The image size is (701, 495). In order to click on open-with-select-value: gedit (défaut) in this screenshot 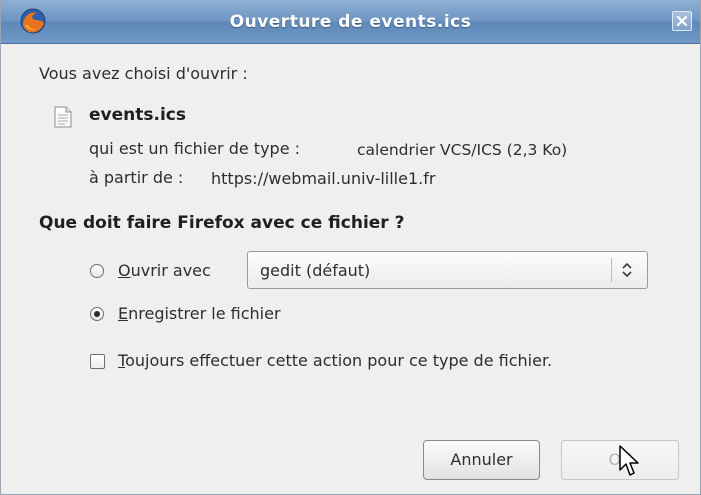, I will do `click(315, 270)`.